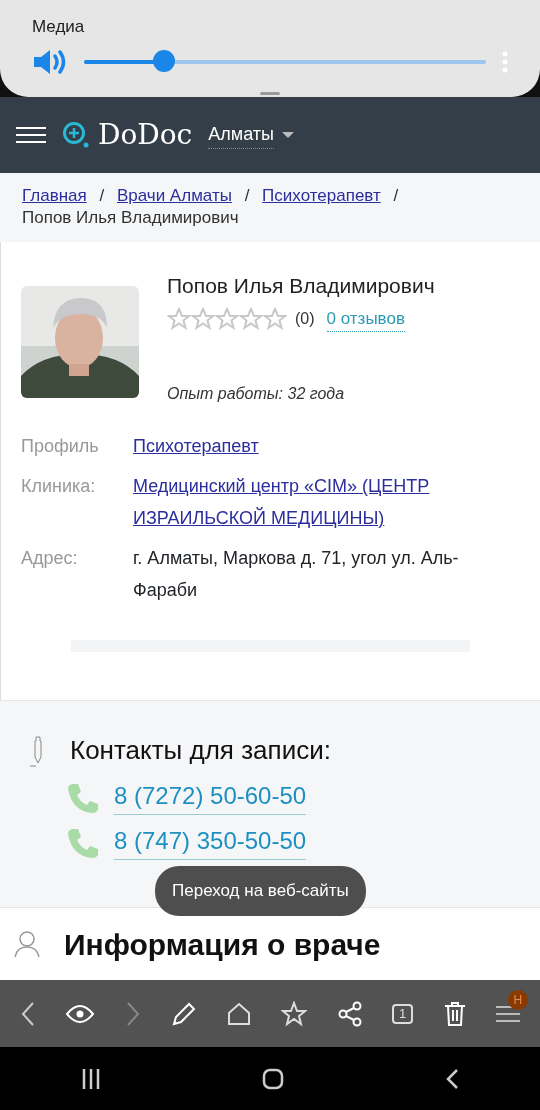 This screenshot has width=540, height=1110. What do you see at coordinates (296, 574) in the screenshot?
I see `field-value: г. Алматы, Маркова д. 71, угол ул. Аль-Фараби` at bounding box center [296, 574].